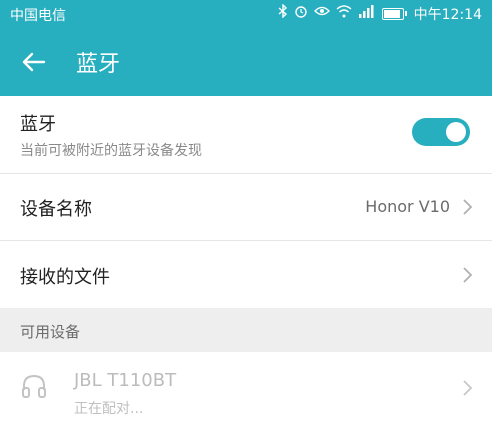  Describe the element at coordinates (38, 124) in the screenshot. I see `bluetooth-label: 蓝牙` at that location.